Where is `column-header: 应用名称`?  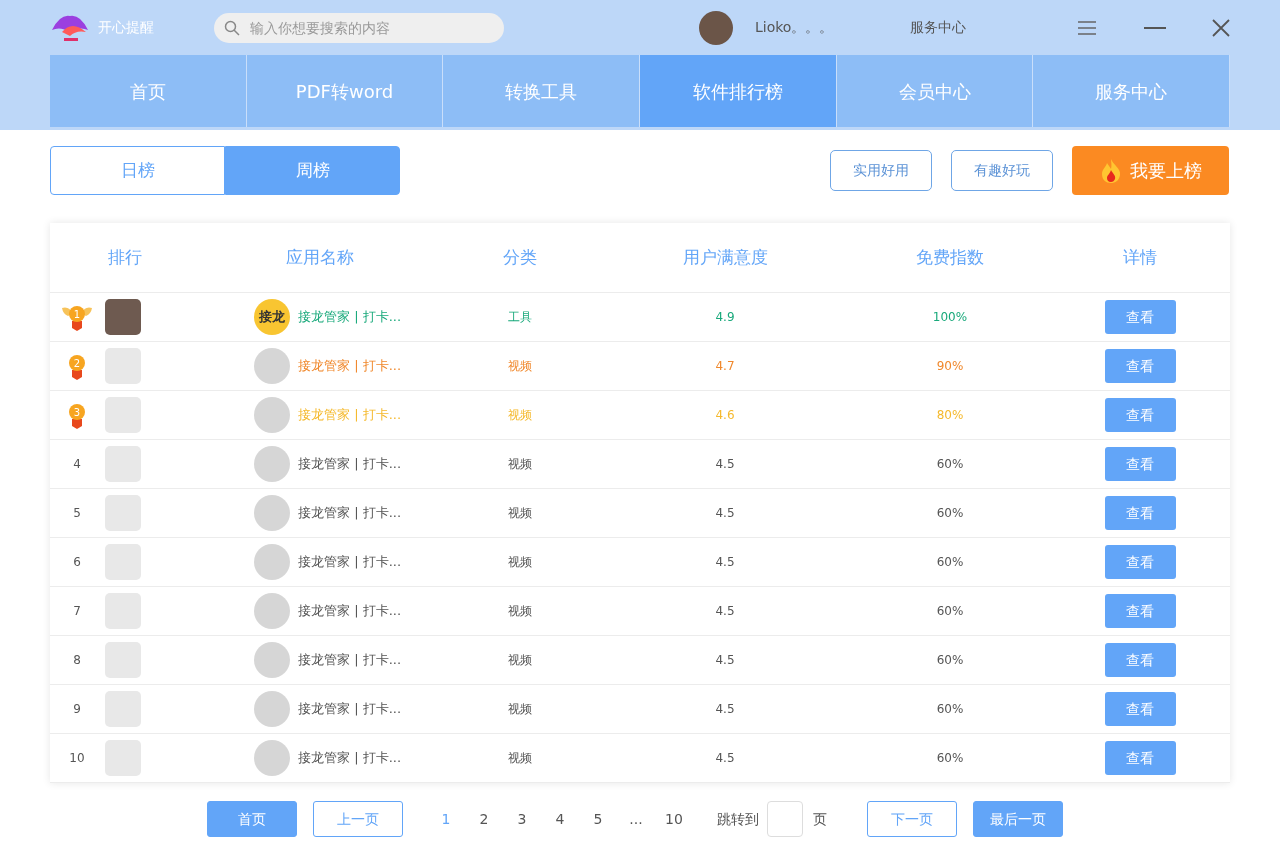 column-header: 应用名称 is located at coordinates (320, 257).